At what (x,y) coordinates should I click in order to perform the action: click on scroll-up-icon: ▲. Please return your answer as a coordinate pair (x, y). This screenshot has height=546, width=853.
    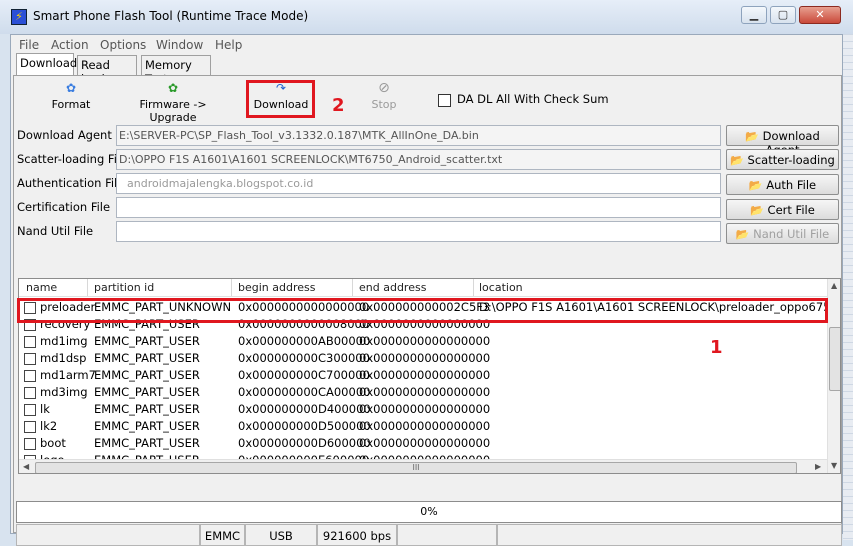
    Looking at the image, I should click on (834, 285).